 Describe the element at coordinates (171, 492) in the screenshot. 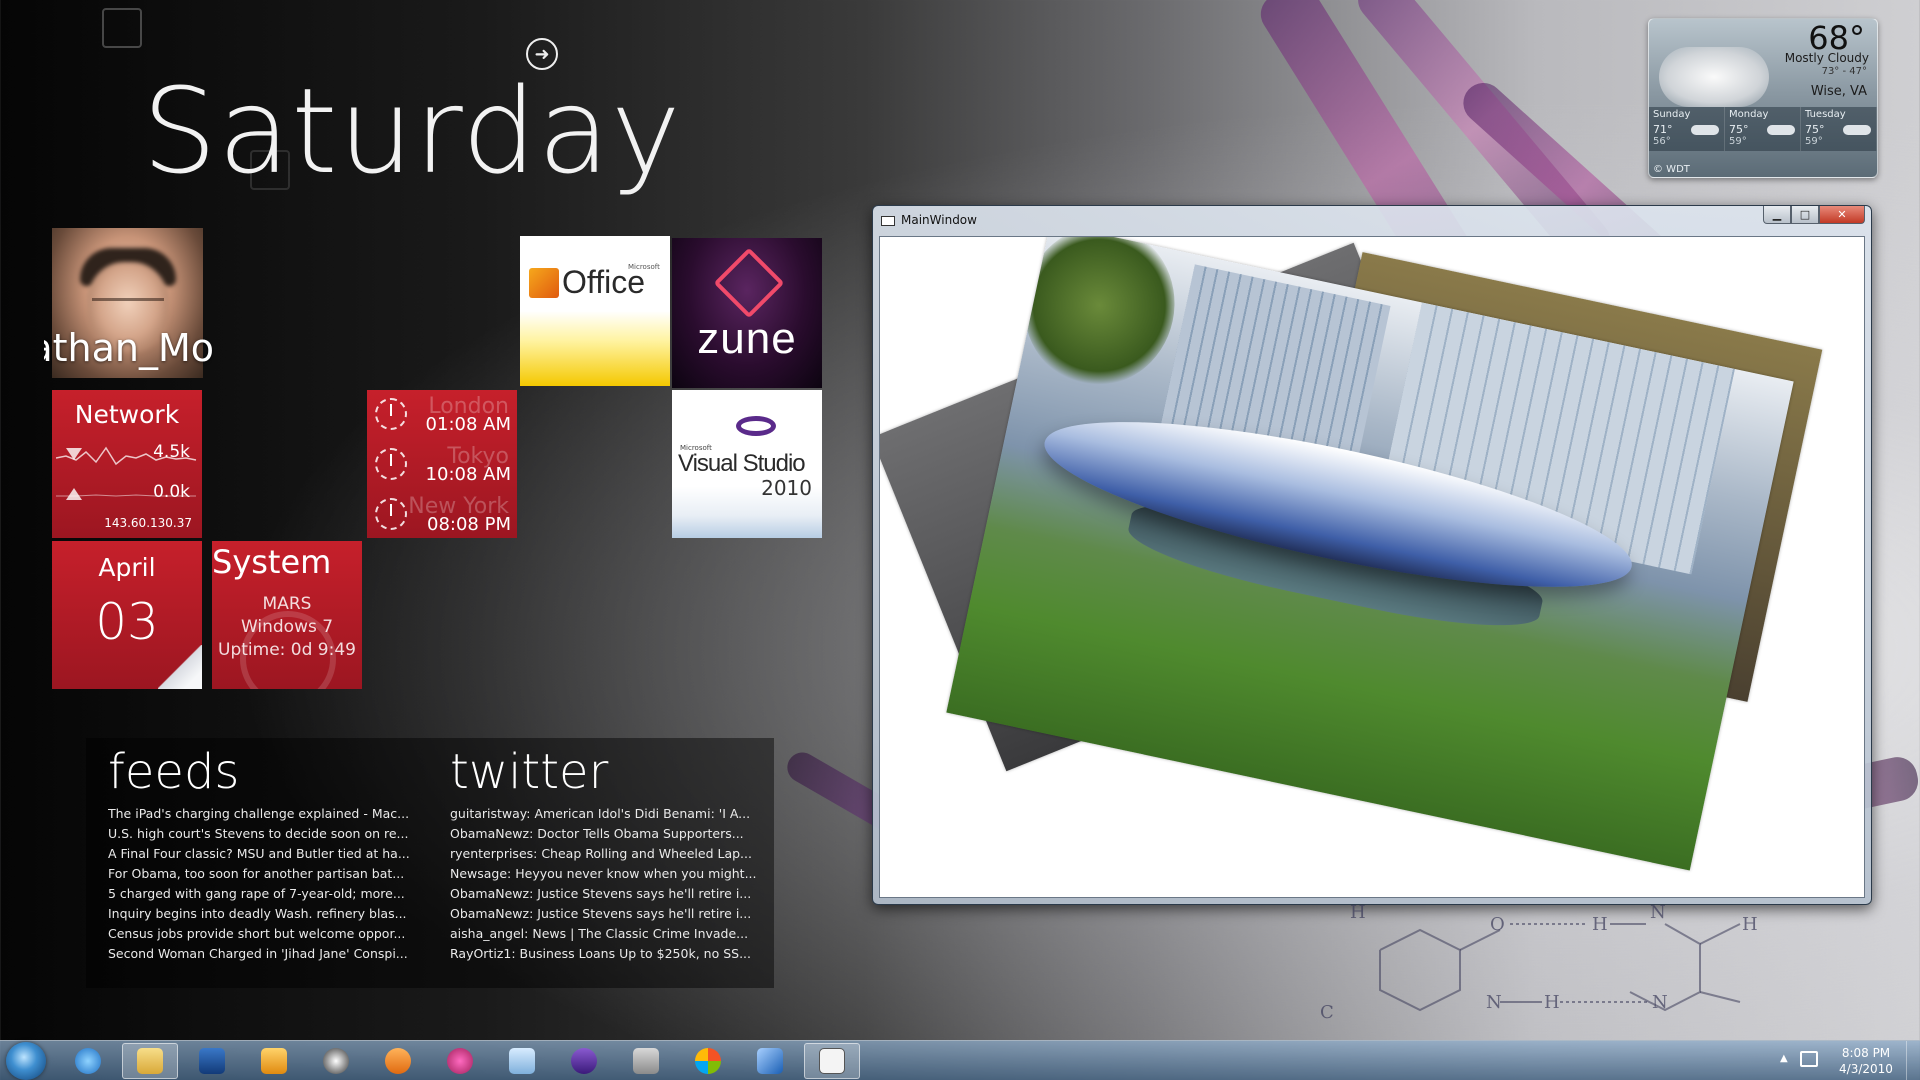

I see `network-up-value: 0.0k` at that location.